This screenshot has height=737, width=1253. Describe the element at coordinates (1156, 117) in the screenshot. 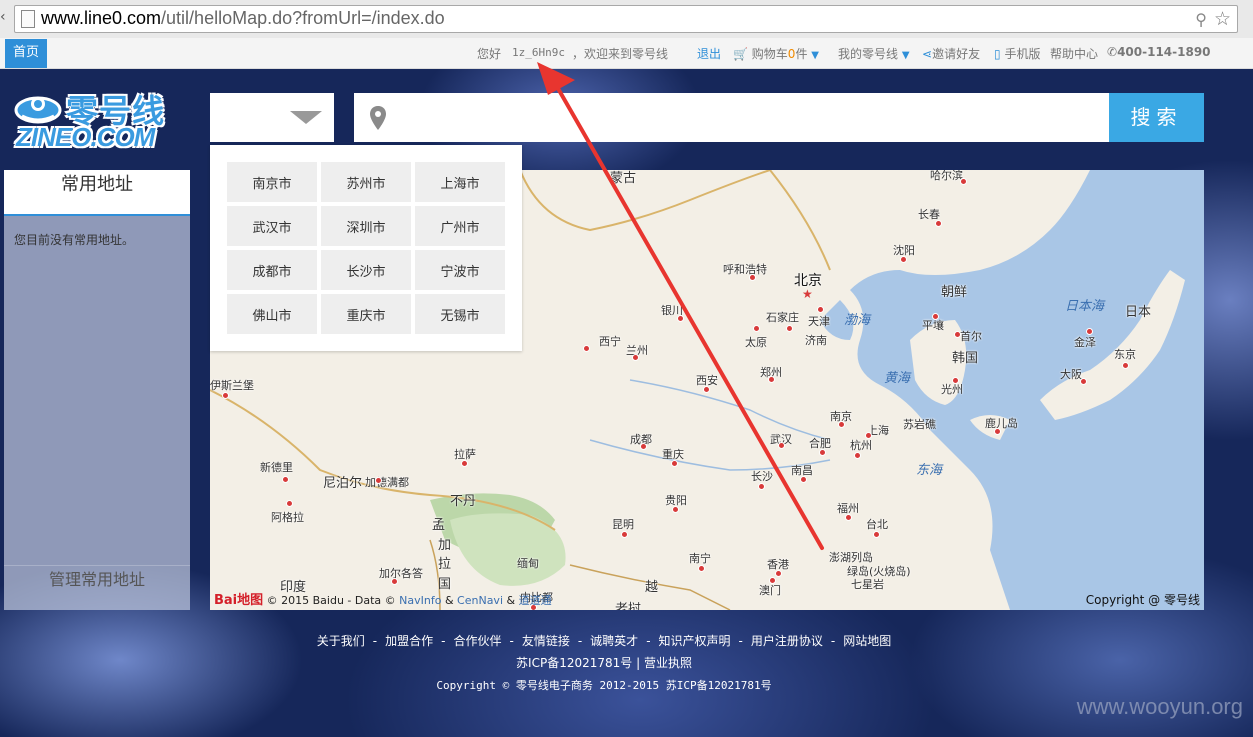

I see `search-button: 搜索` at that location.